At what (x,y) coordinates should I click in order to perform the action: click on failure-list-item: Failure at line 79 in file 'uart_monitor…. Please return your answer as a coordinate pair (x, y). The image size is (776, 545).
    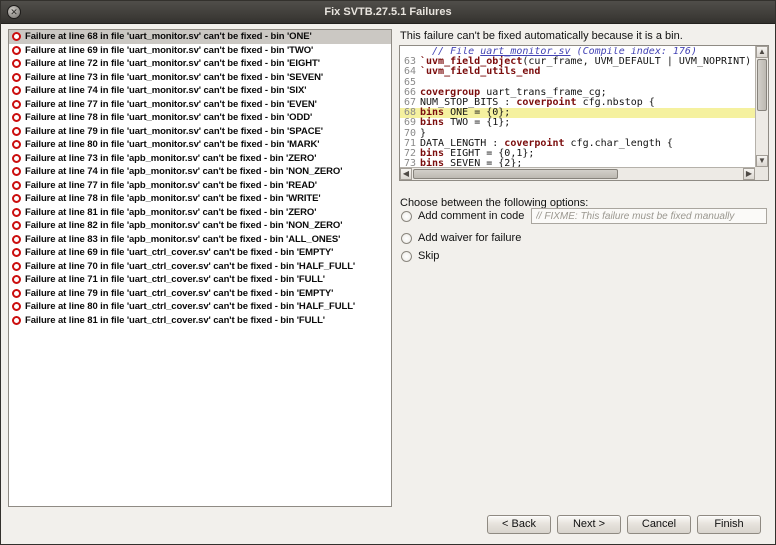
    Looking at the image, I should click on (200, 132).